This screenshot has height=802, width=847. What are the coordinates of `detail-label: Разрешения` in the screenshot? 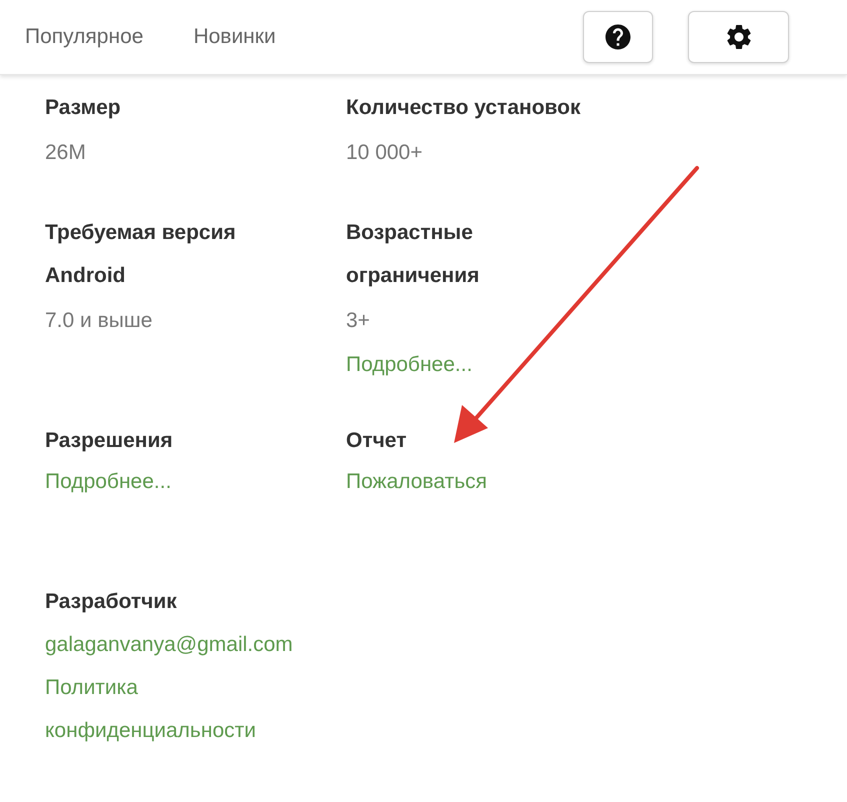 It's located at (109, 441).